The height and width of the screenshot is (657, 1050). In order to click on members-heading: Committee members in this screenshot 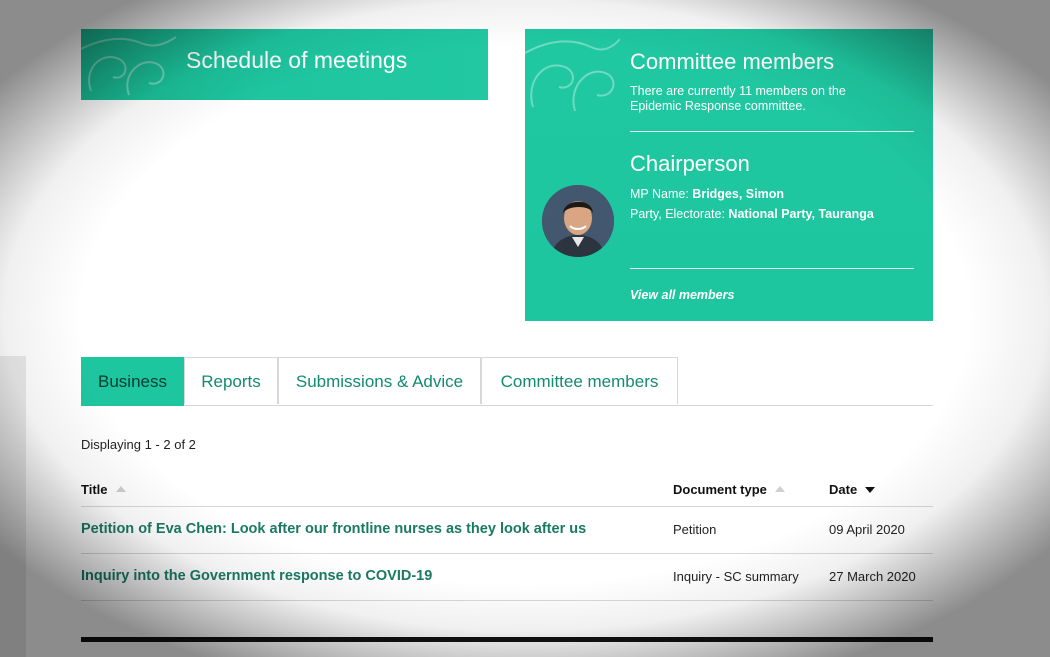, I will do `click(732, 61)`.